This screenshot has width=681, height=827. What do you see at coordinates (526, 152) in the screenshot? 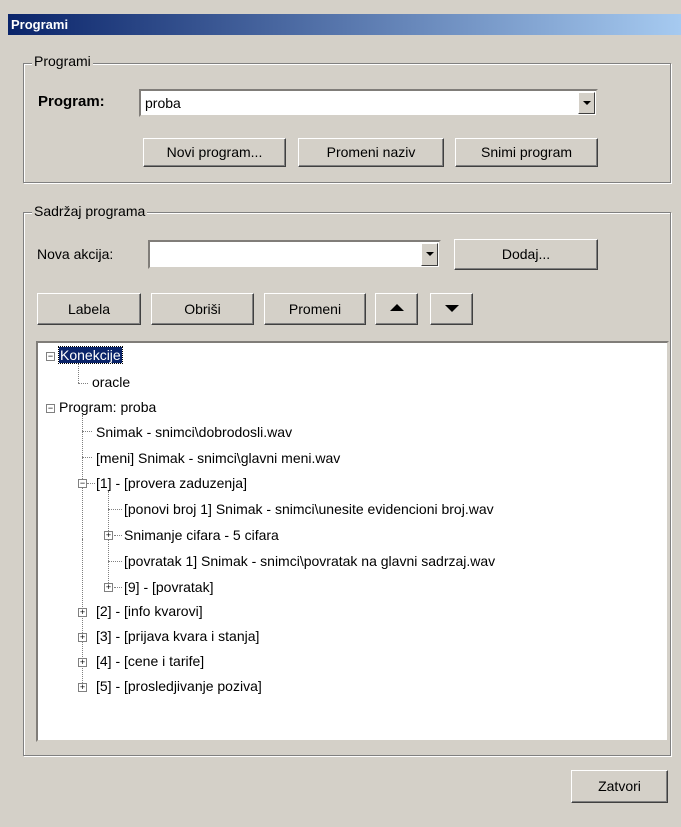
I see `save-program-button: Snimi program` at bounding box center [526, 152].